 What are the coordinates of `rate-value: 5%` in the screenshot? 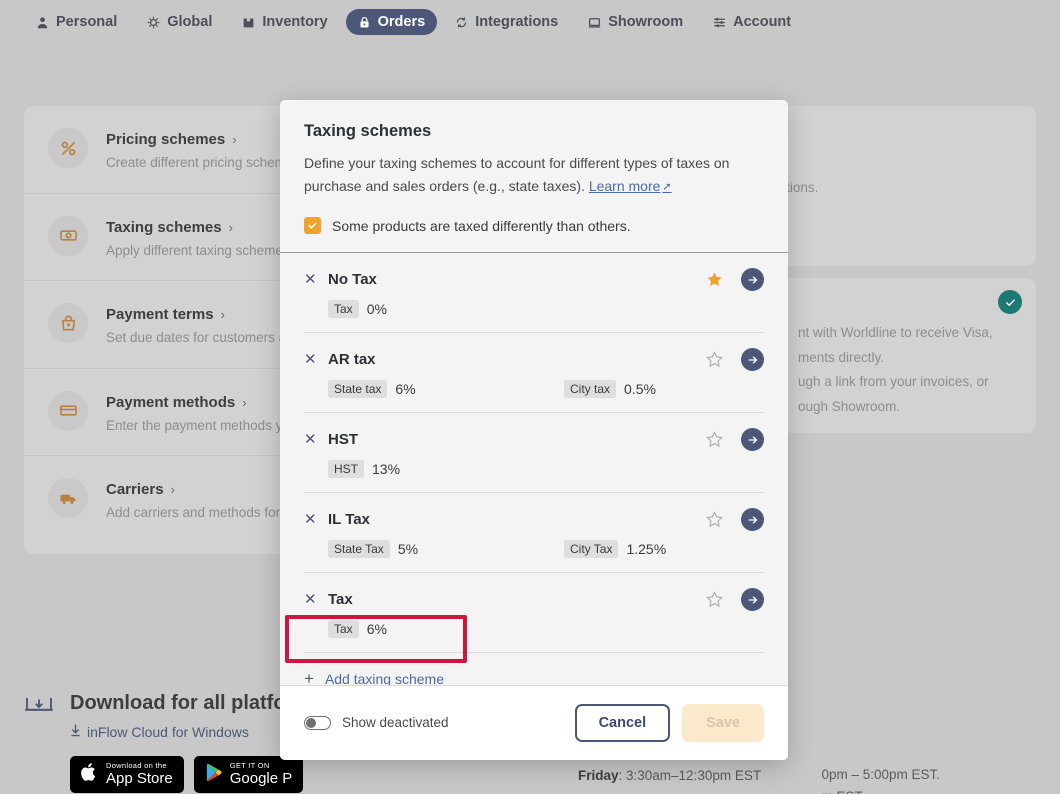 It's located at (408, 549).